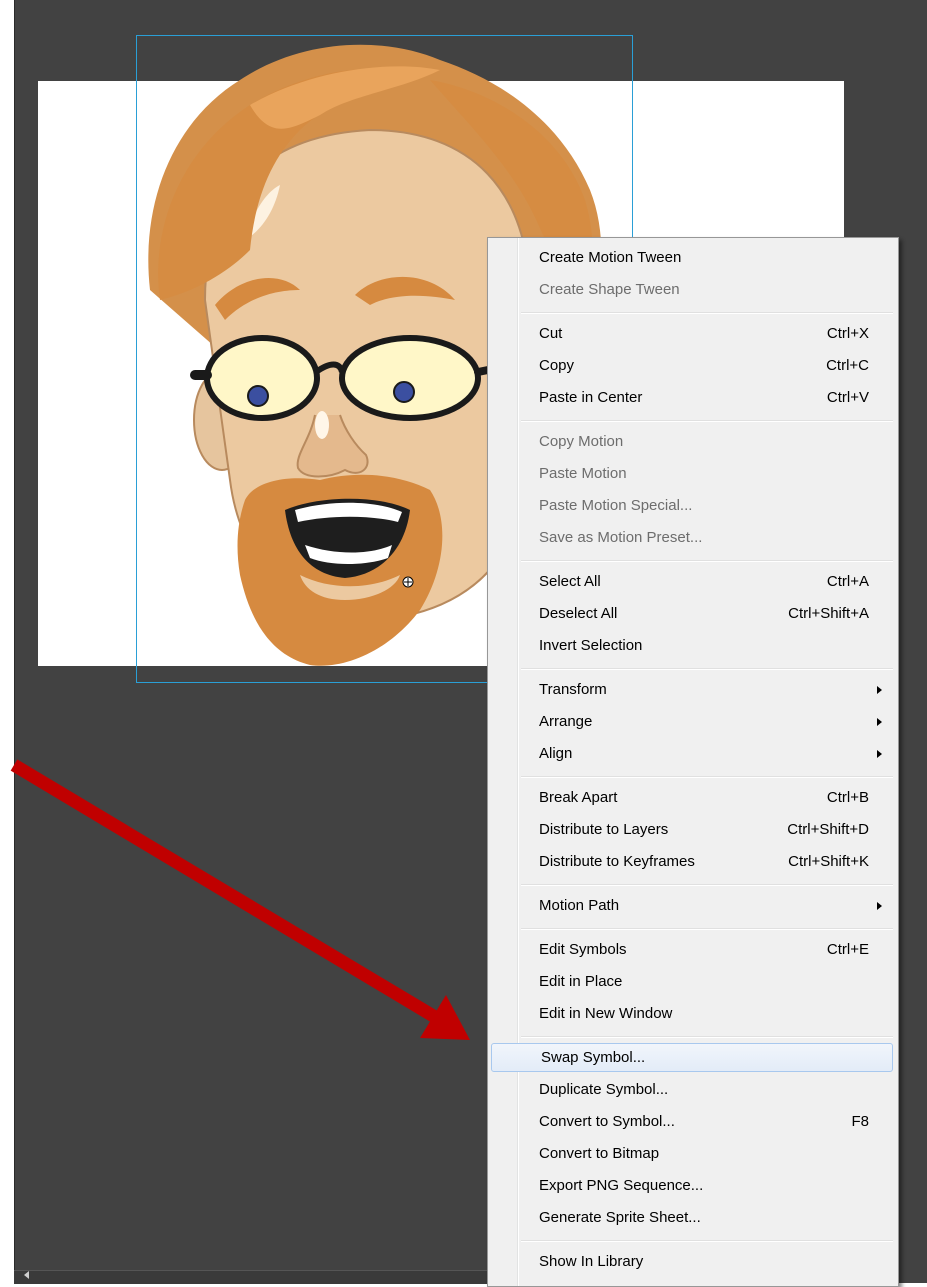 The height and width of the screenshot is (1287, 927). I want to click on menu-item-arrange: Arrange, so click(693, 722).